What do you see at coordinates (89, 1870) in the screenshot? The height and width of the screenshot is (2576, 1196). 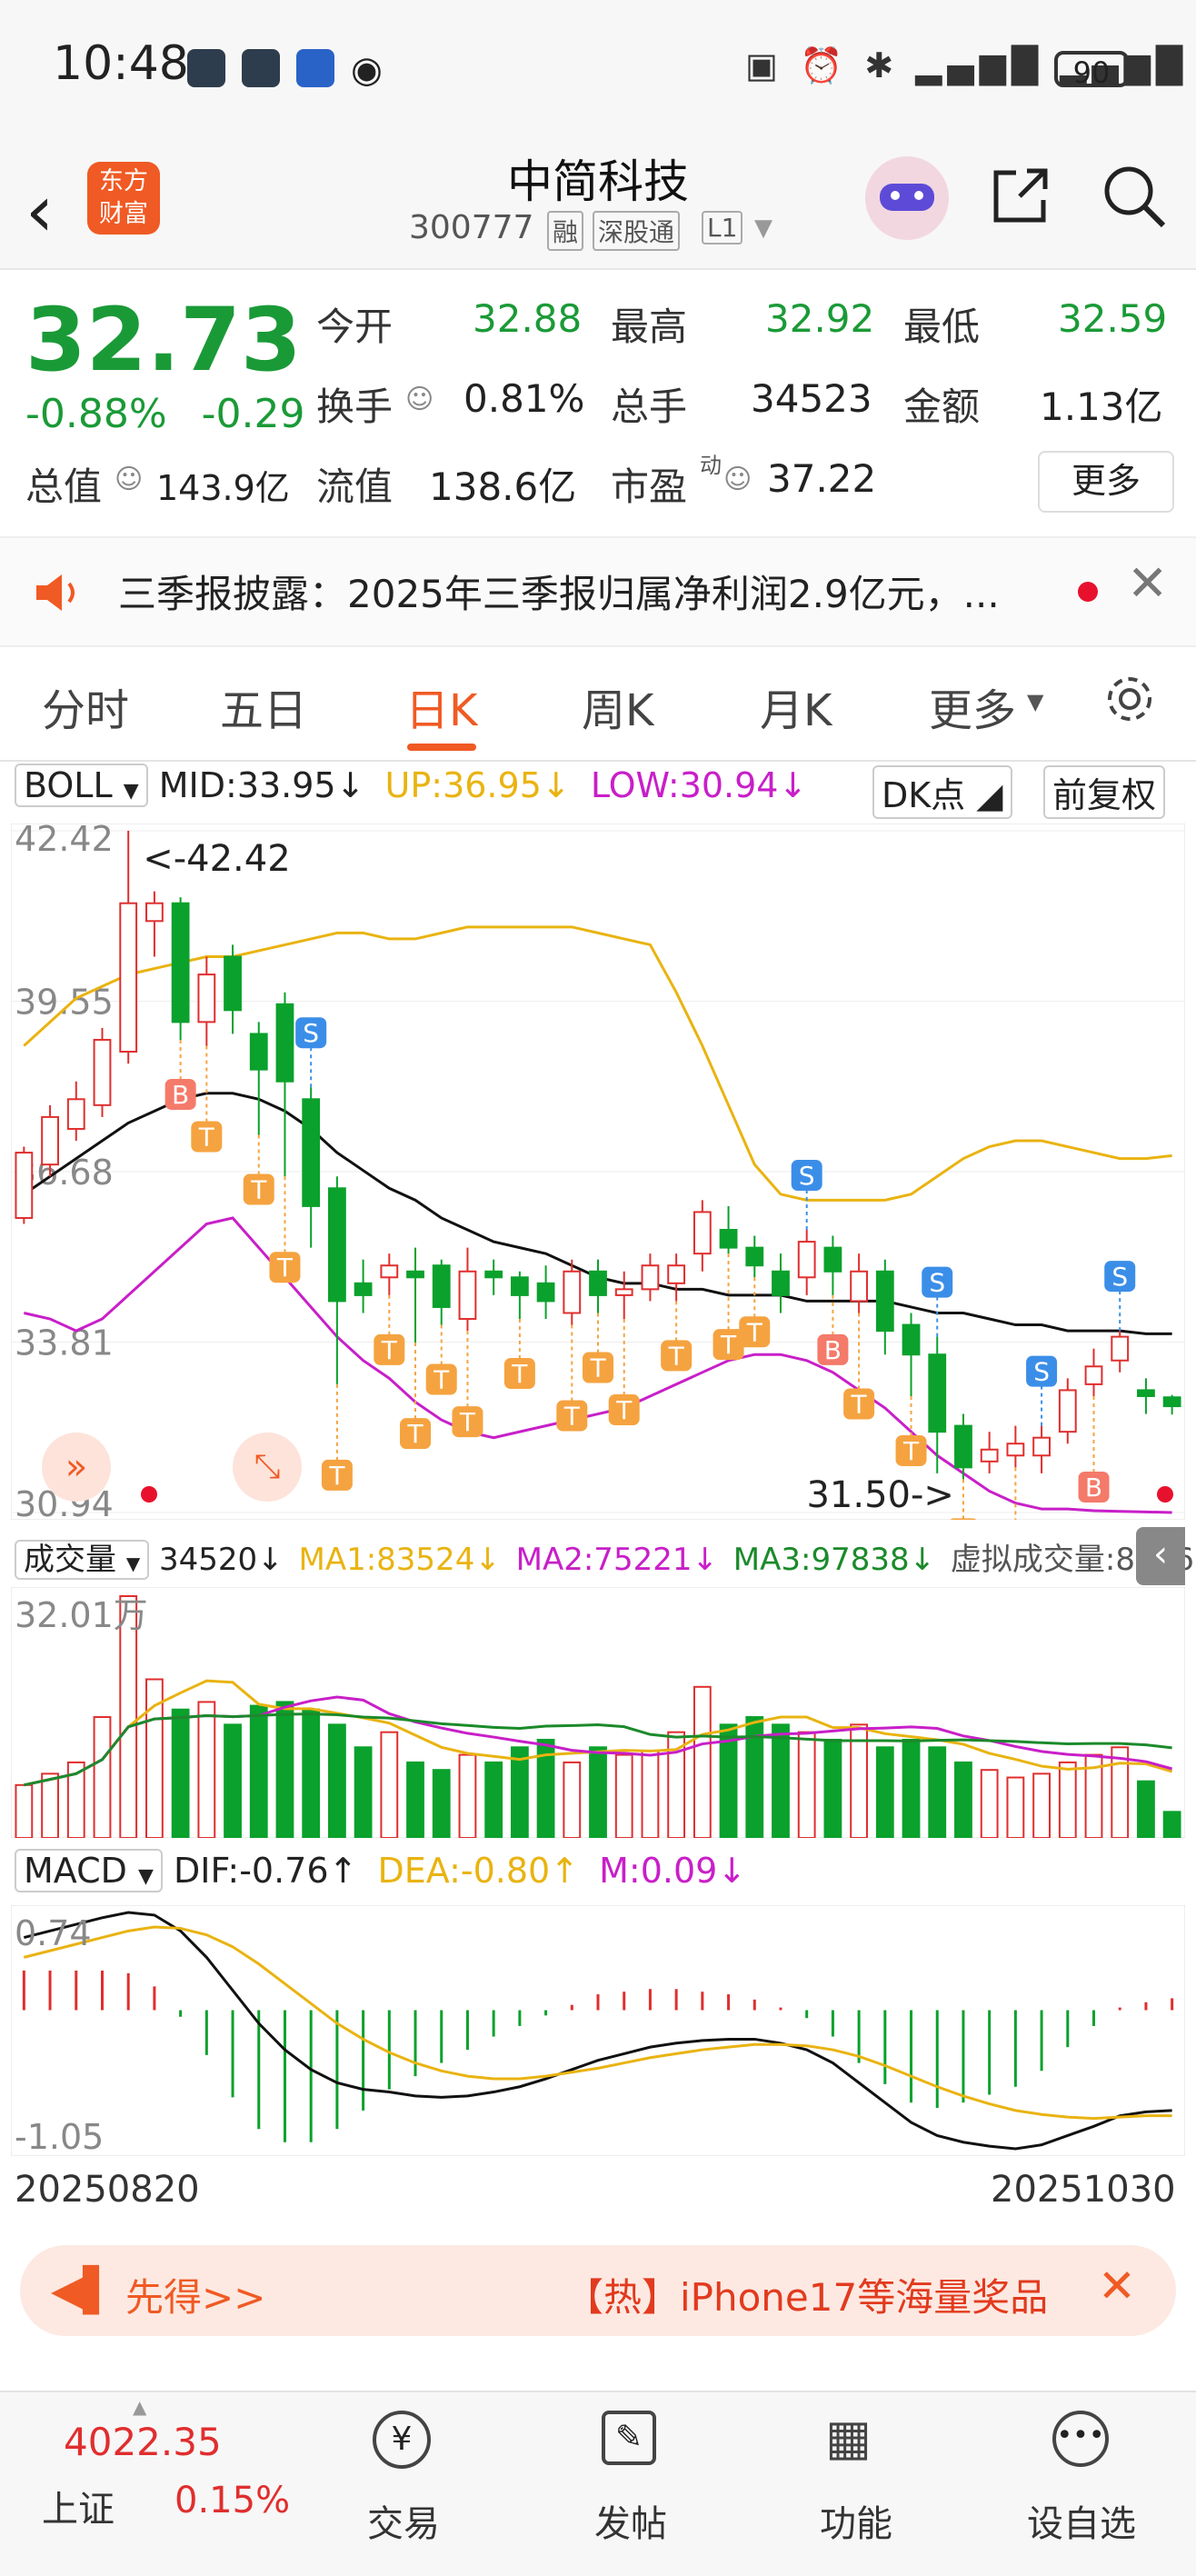 I see `macd-dropdown: MACD ▼` at bounding box center [89, 1870].